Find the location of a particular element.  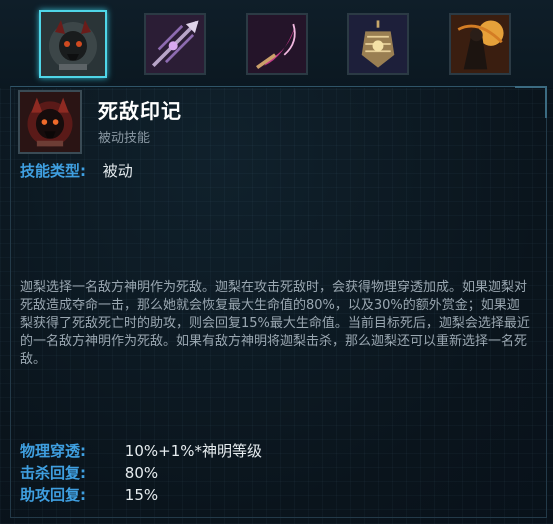

stat-label: 助攻回复: is located at coordinates (53, 495).